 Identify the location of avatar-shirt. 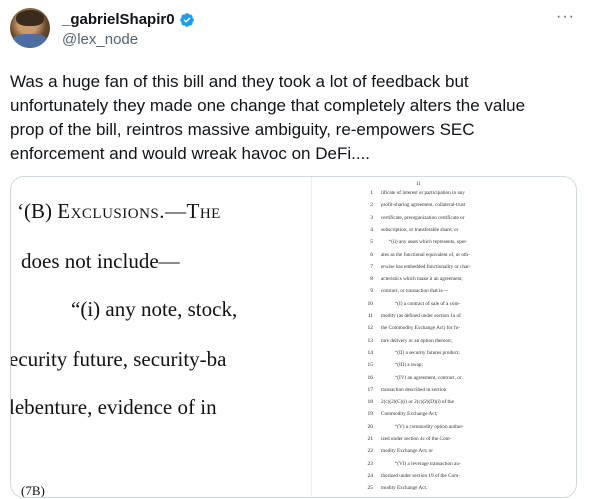
(30, 41).